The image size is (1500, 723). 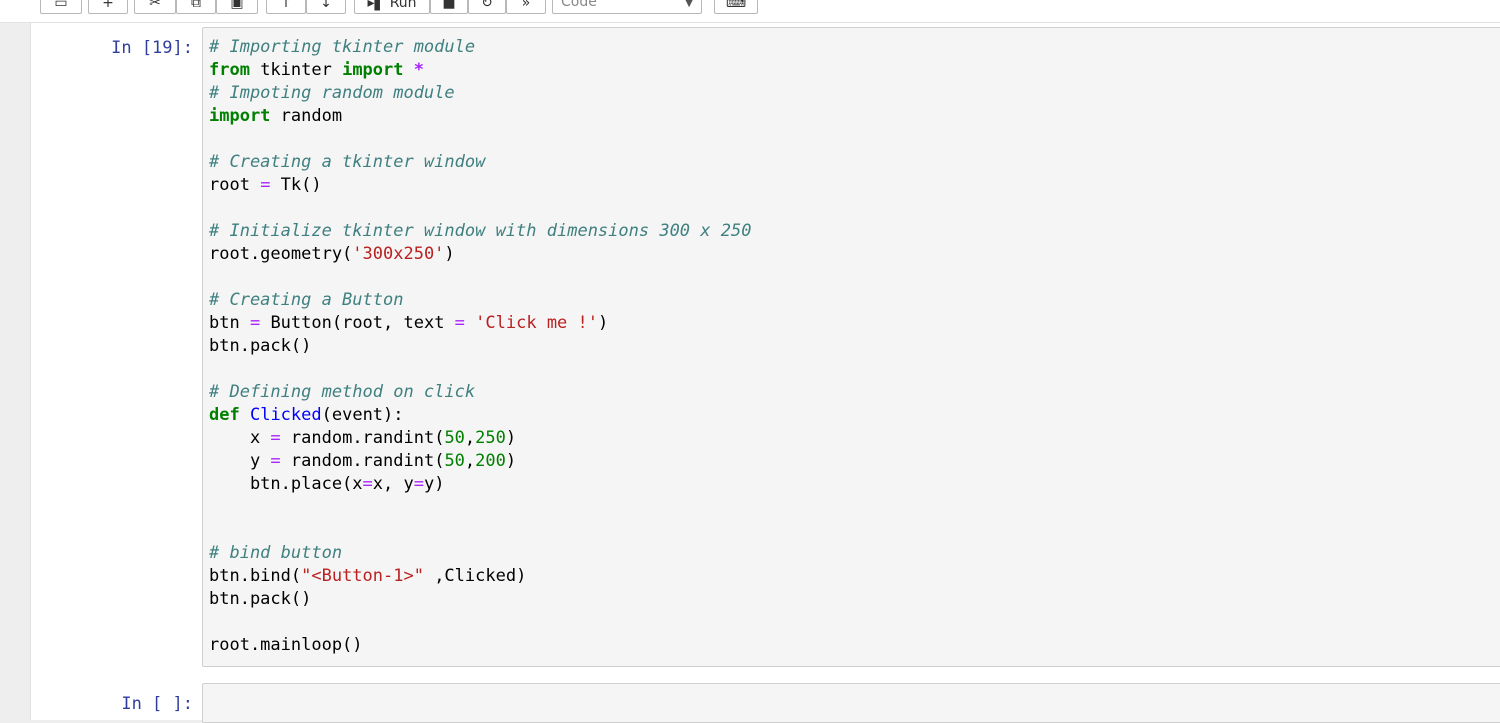 I want to click on interrupt-button: ■, so click(x=449, y=7).